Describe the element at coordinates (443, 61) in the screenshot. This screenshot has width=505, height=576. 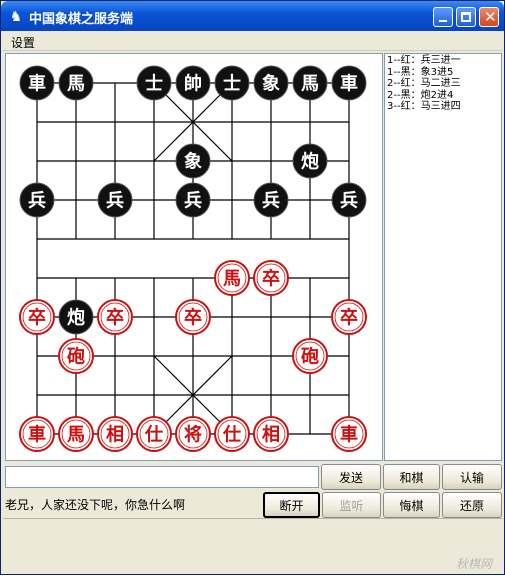
I see `move-item: 1--红：兵三进一` at that location.